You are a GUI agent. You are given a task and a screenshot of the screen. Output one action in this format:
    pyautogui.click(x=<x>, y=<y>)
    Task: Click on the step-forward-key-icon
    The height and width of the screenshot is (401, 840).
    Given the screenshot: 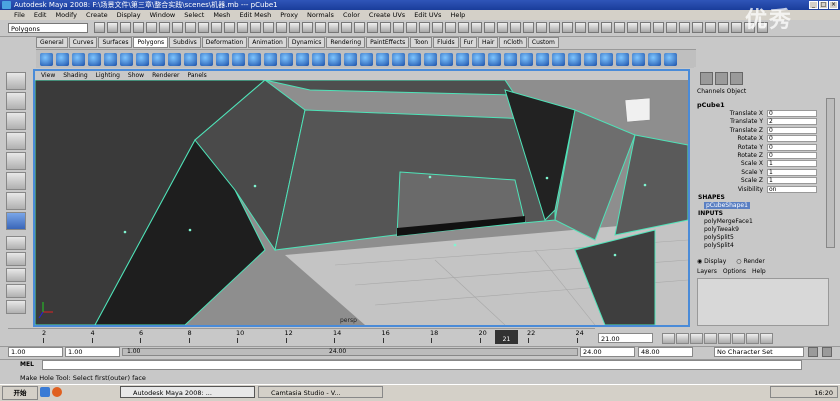 What is the action you would take?
    pyautogui.click(x=738, y=338)
    